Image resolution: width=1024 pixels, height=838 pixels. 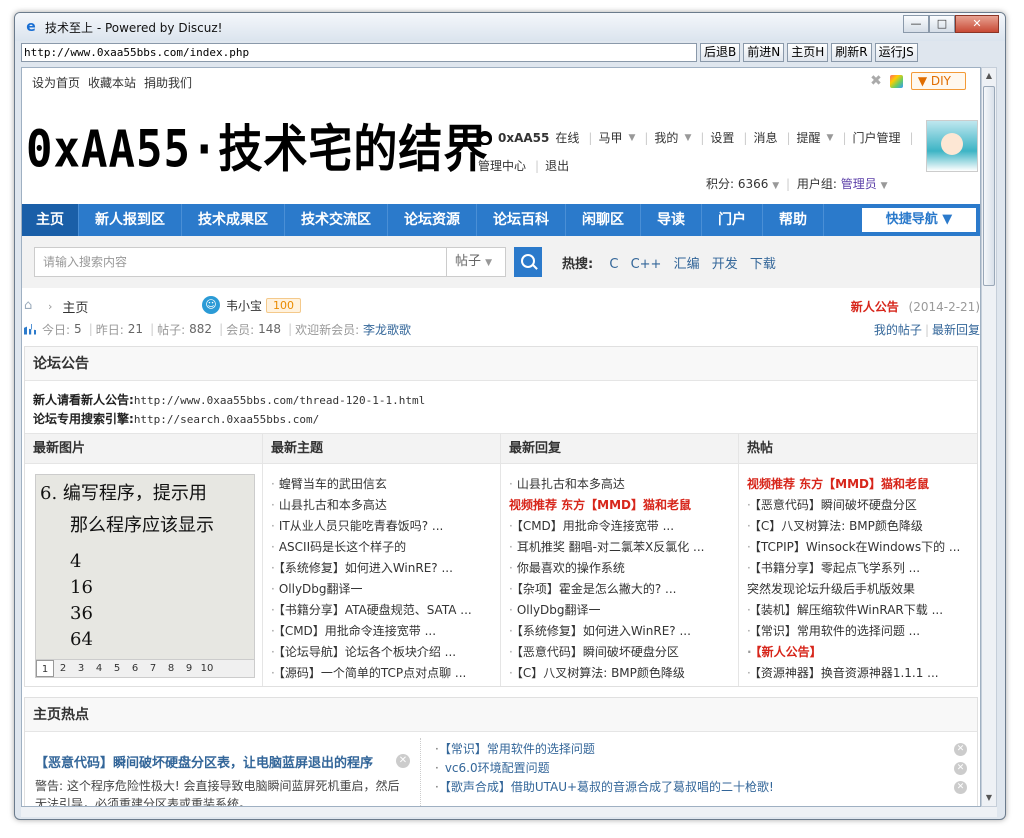 I want to click on hot-word: C++, so click(x=646, y=264).